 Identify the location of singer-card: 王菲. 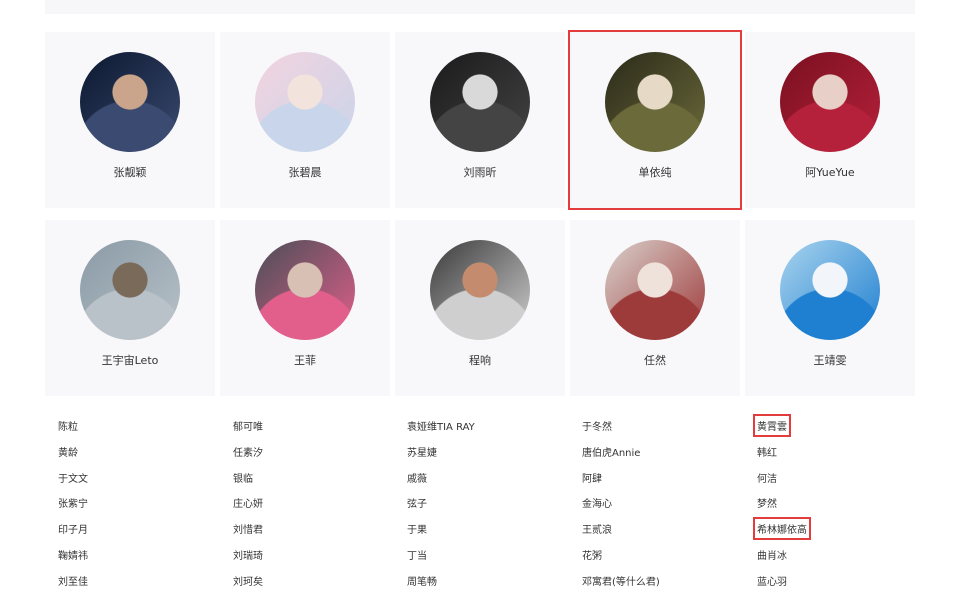
(305, 308).